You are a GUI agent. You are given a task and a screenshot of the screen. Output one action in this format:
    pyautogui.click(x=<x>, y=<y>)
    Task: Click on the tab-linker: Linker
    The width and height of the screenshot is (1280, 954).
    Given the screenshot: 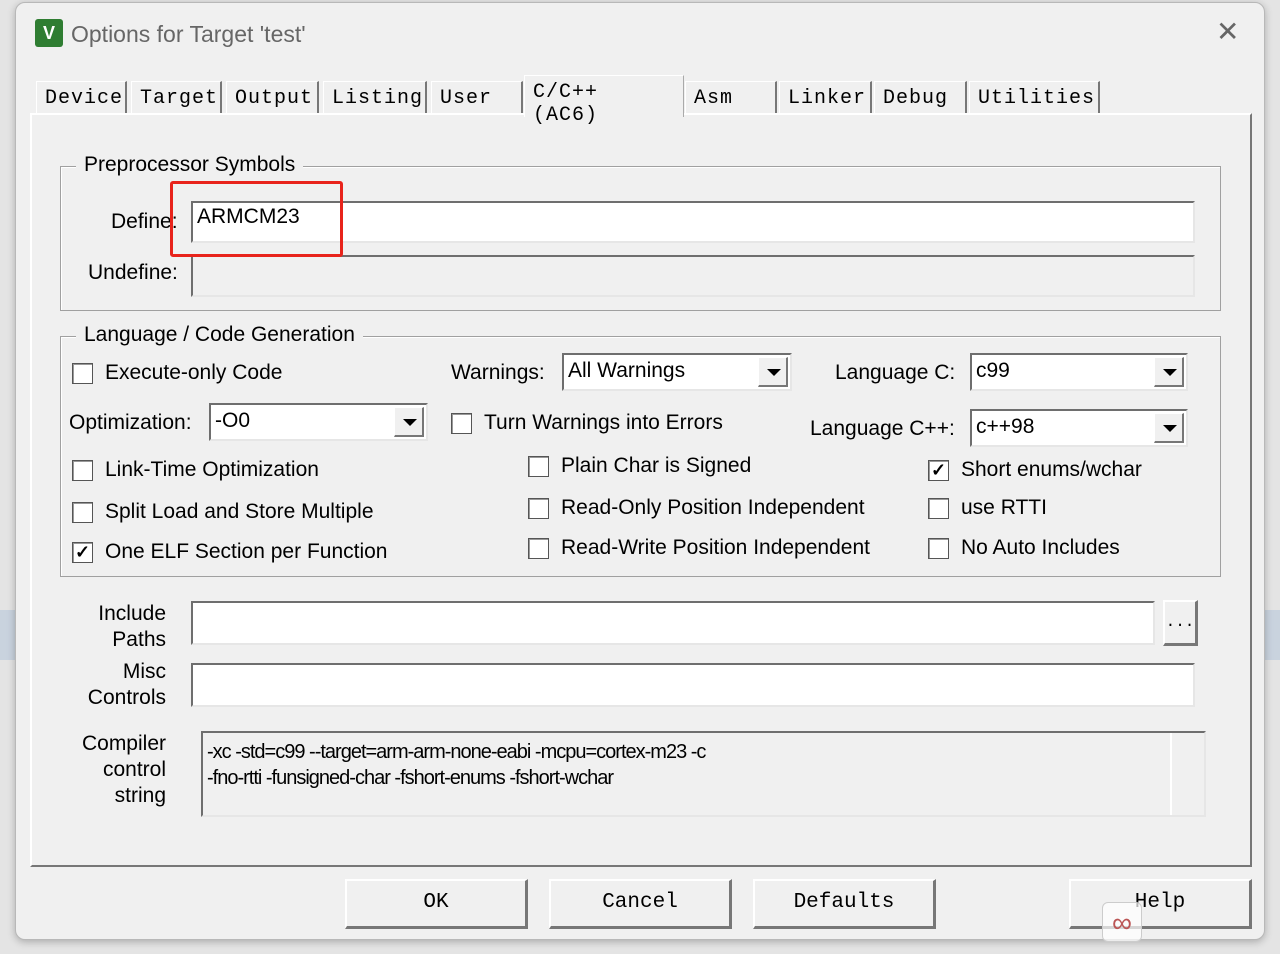 What is the action you would take?
    pyautogui.click(x=825, y=98)
    